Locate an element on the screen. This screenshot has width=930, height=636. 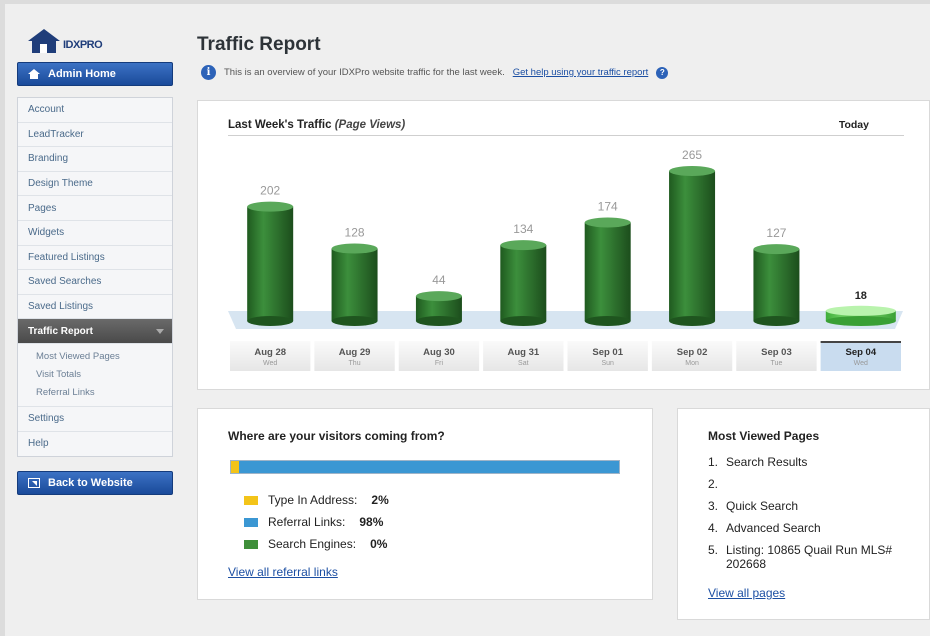
list-item: 1. Search Results is located at coordinates (808, 466).